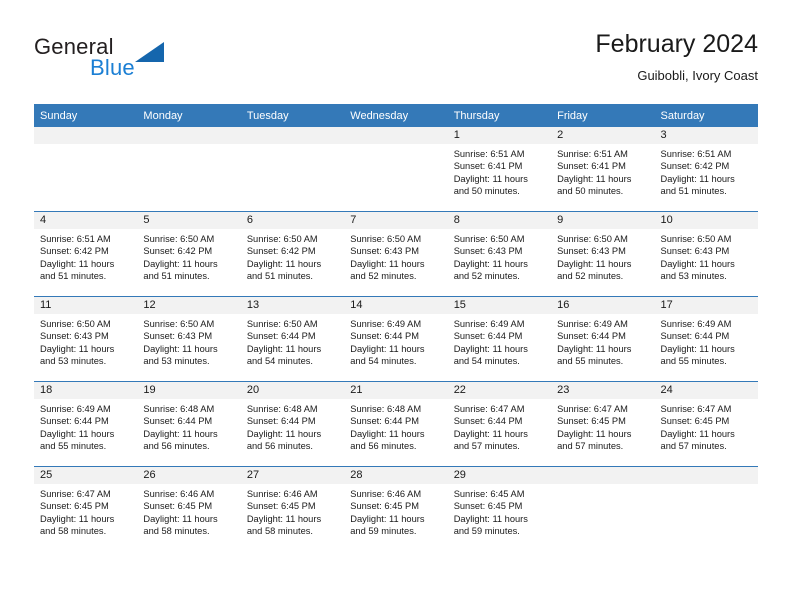  What do you see at coordinates (73, 275) in the screenshot?
I see `daylight-text-line2: and 51 minutes.` at bounding box center [73, 275].